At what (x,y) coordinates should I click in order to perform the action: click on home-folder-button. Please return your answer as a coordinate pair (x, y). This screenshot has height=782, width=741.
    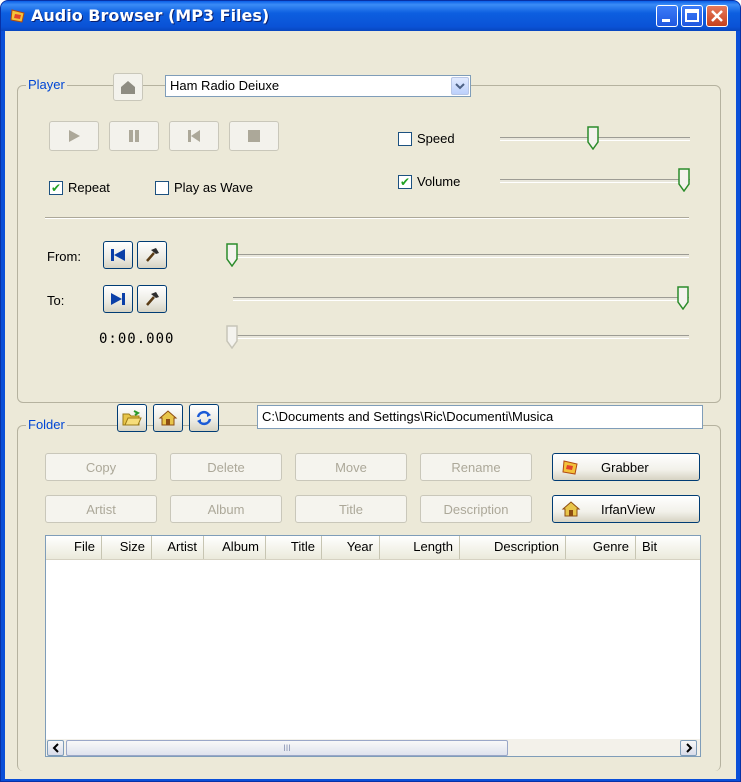
    Looking at the image, I should click on (168, 418).